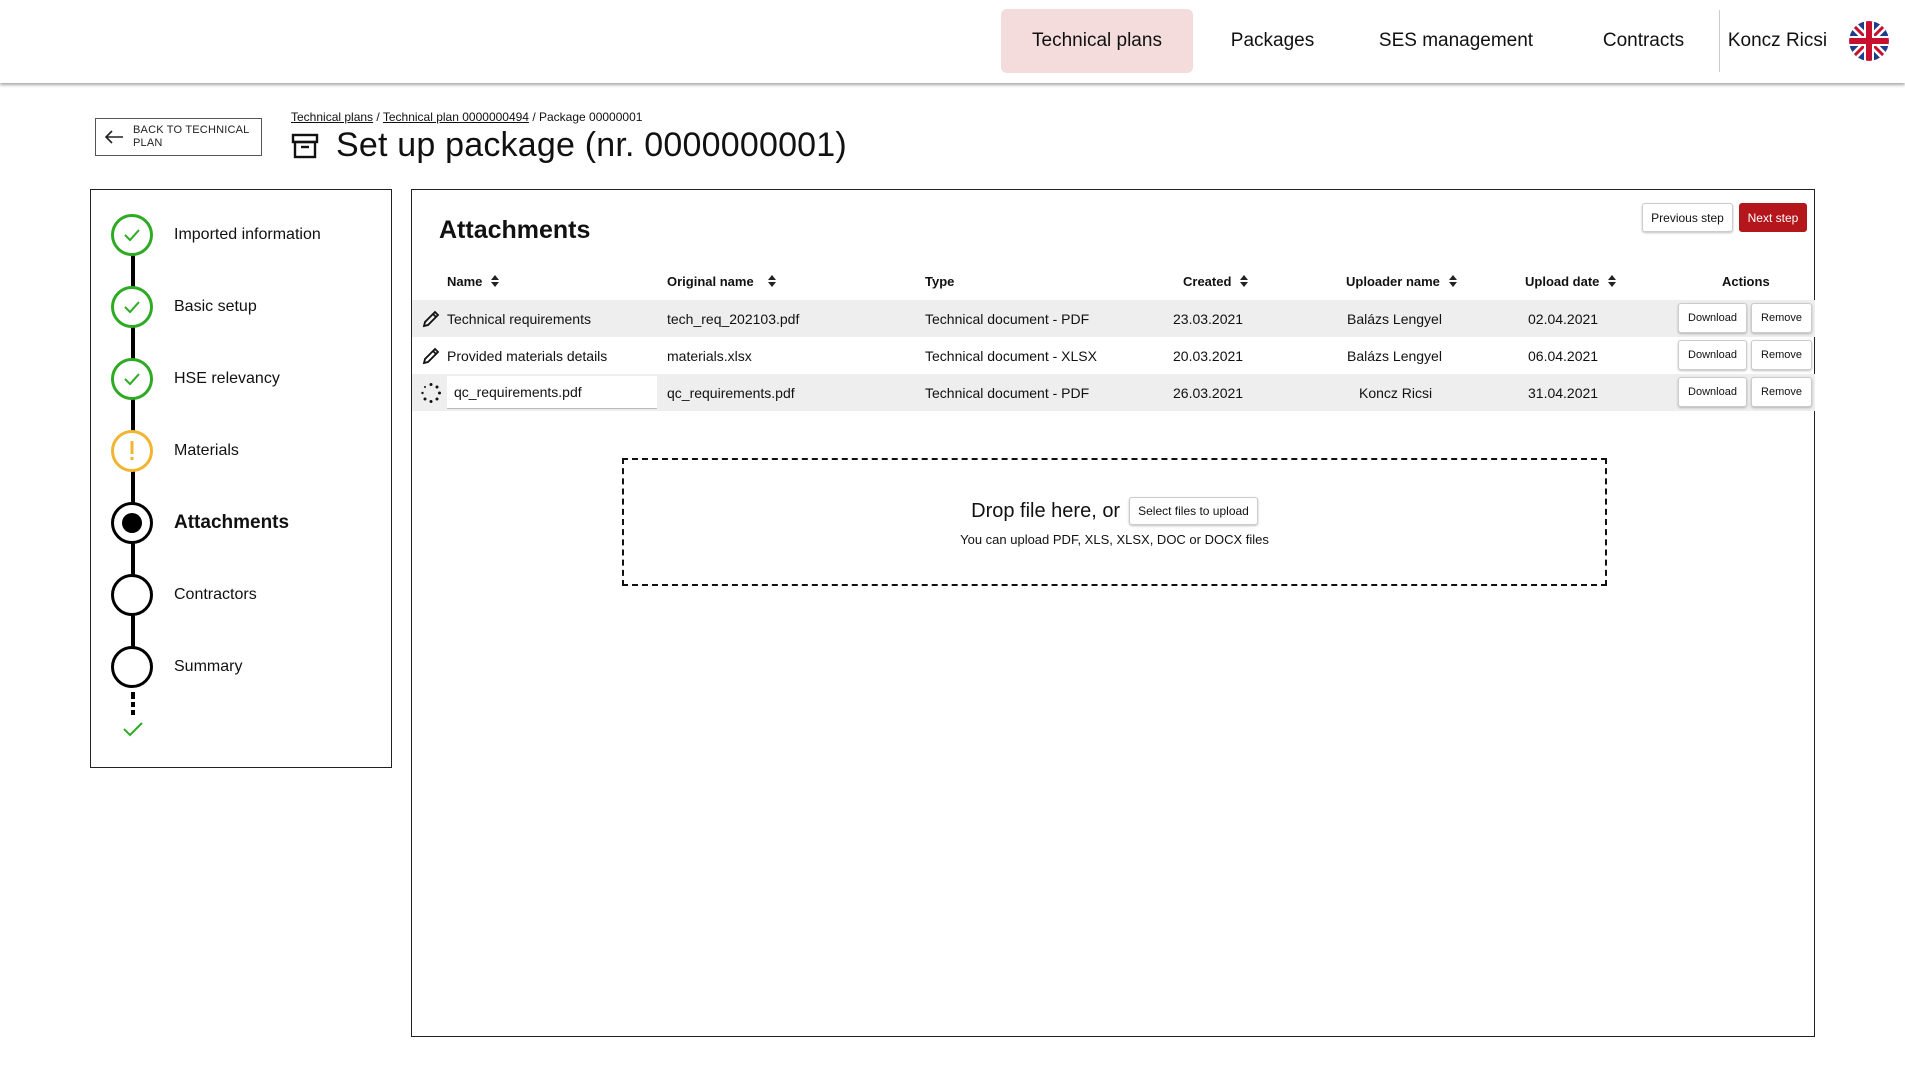 This screenshot has height=1080, width=1905. Describe the element at coordinates (232, 522) in the screenshot. I see `step-label: Attachments` at that location.